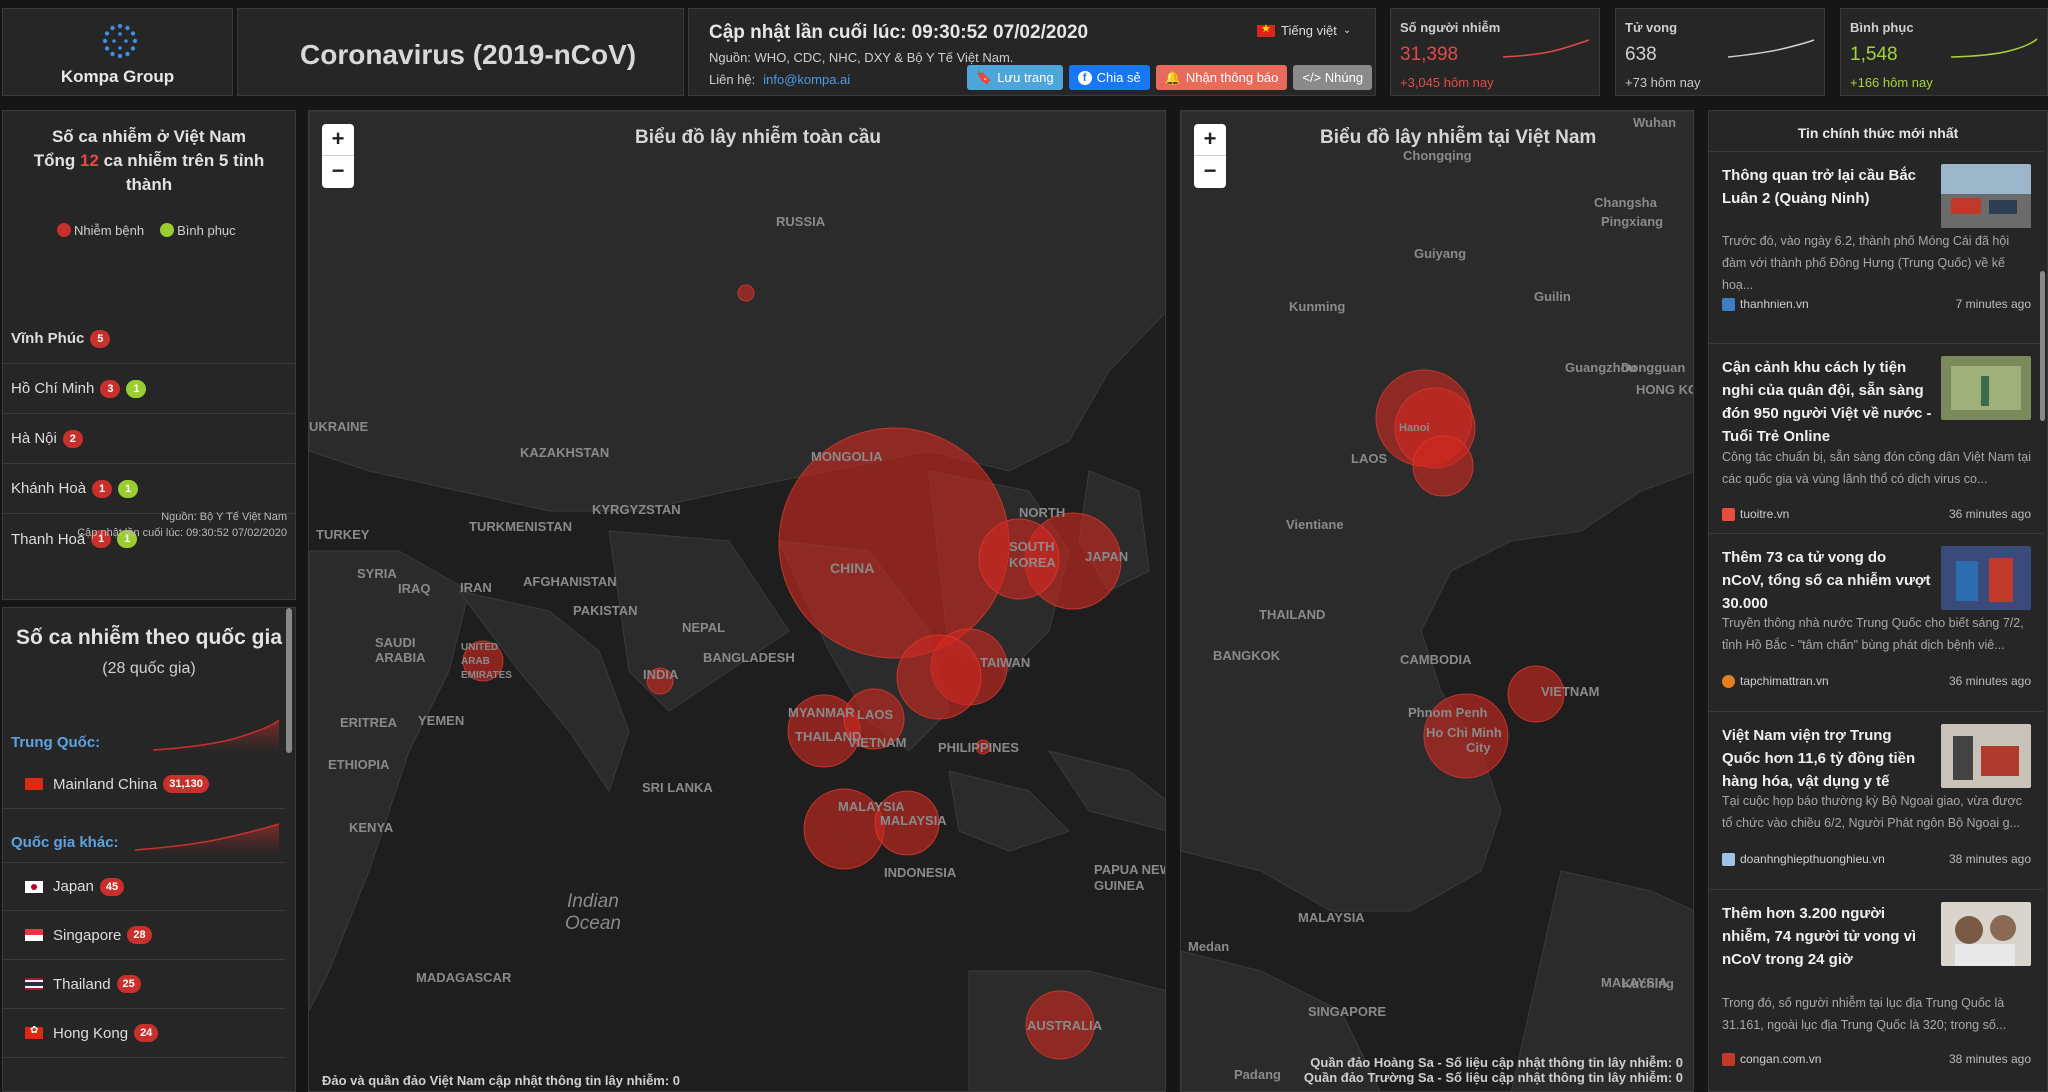 This screenshot has height=1092, width=2048. I want to click on svg-text: YEMEN, so click(441, 720).